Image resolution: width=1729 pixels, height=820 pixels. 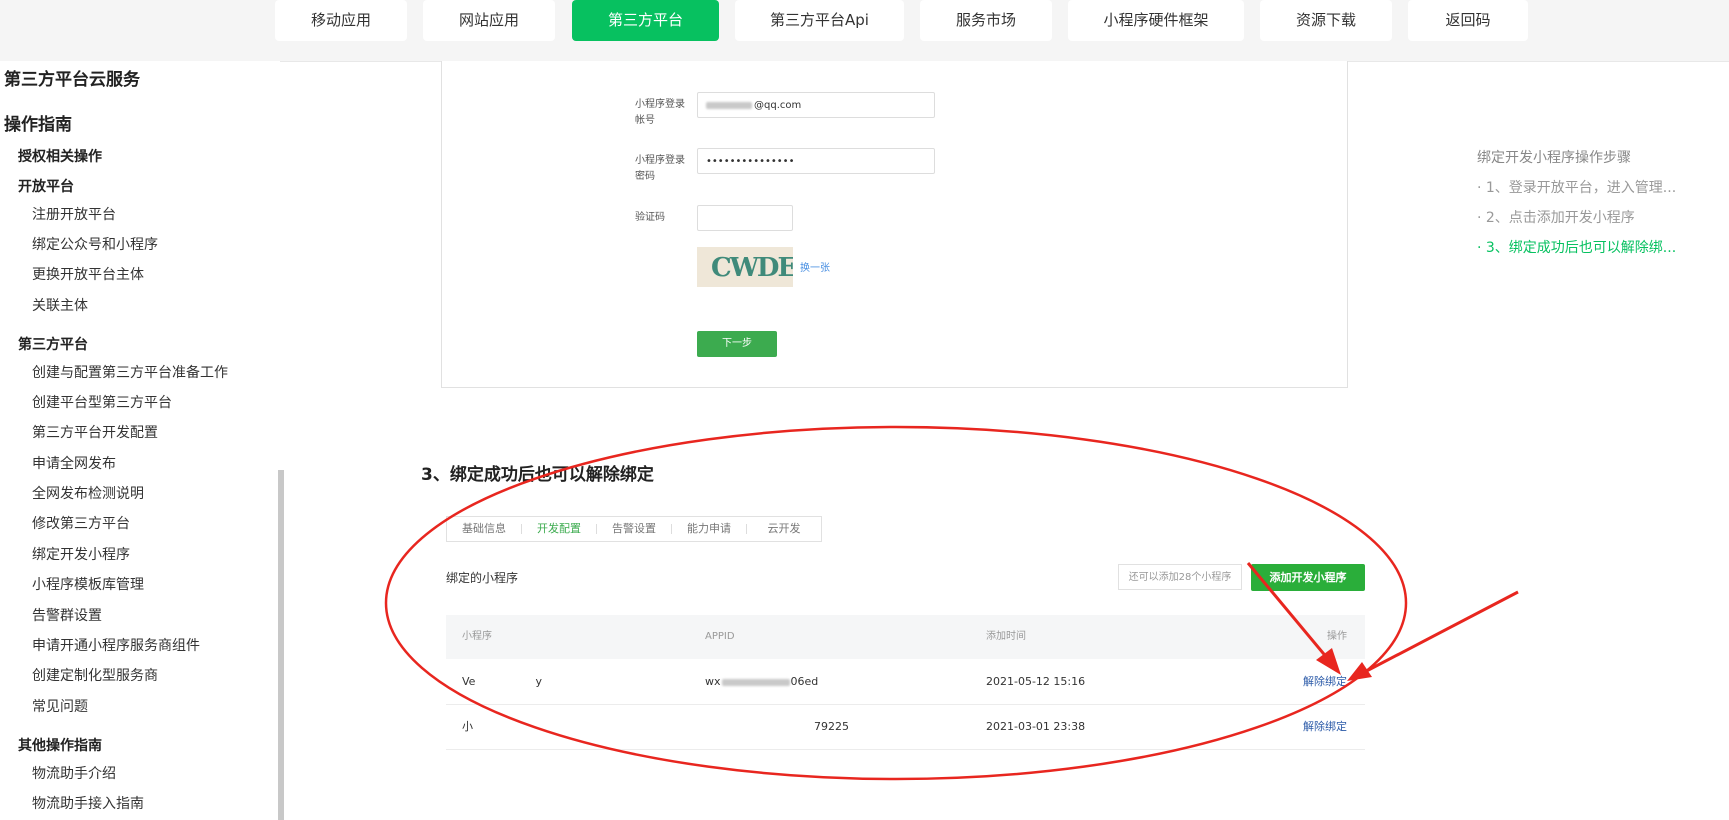 I want to click on section-title: 3、绑定成功后也可以解除绑定, so click(x=537, y=475).